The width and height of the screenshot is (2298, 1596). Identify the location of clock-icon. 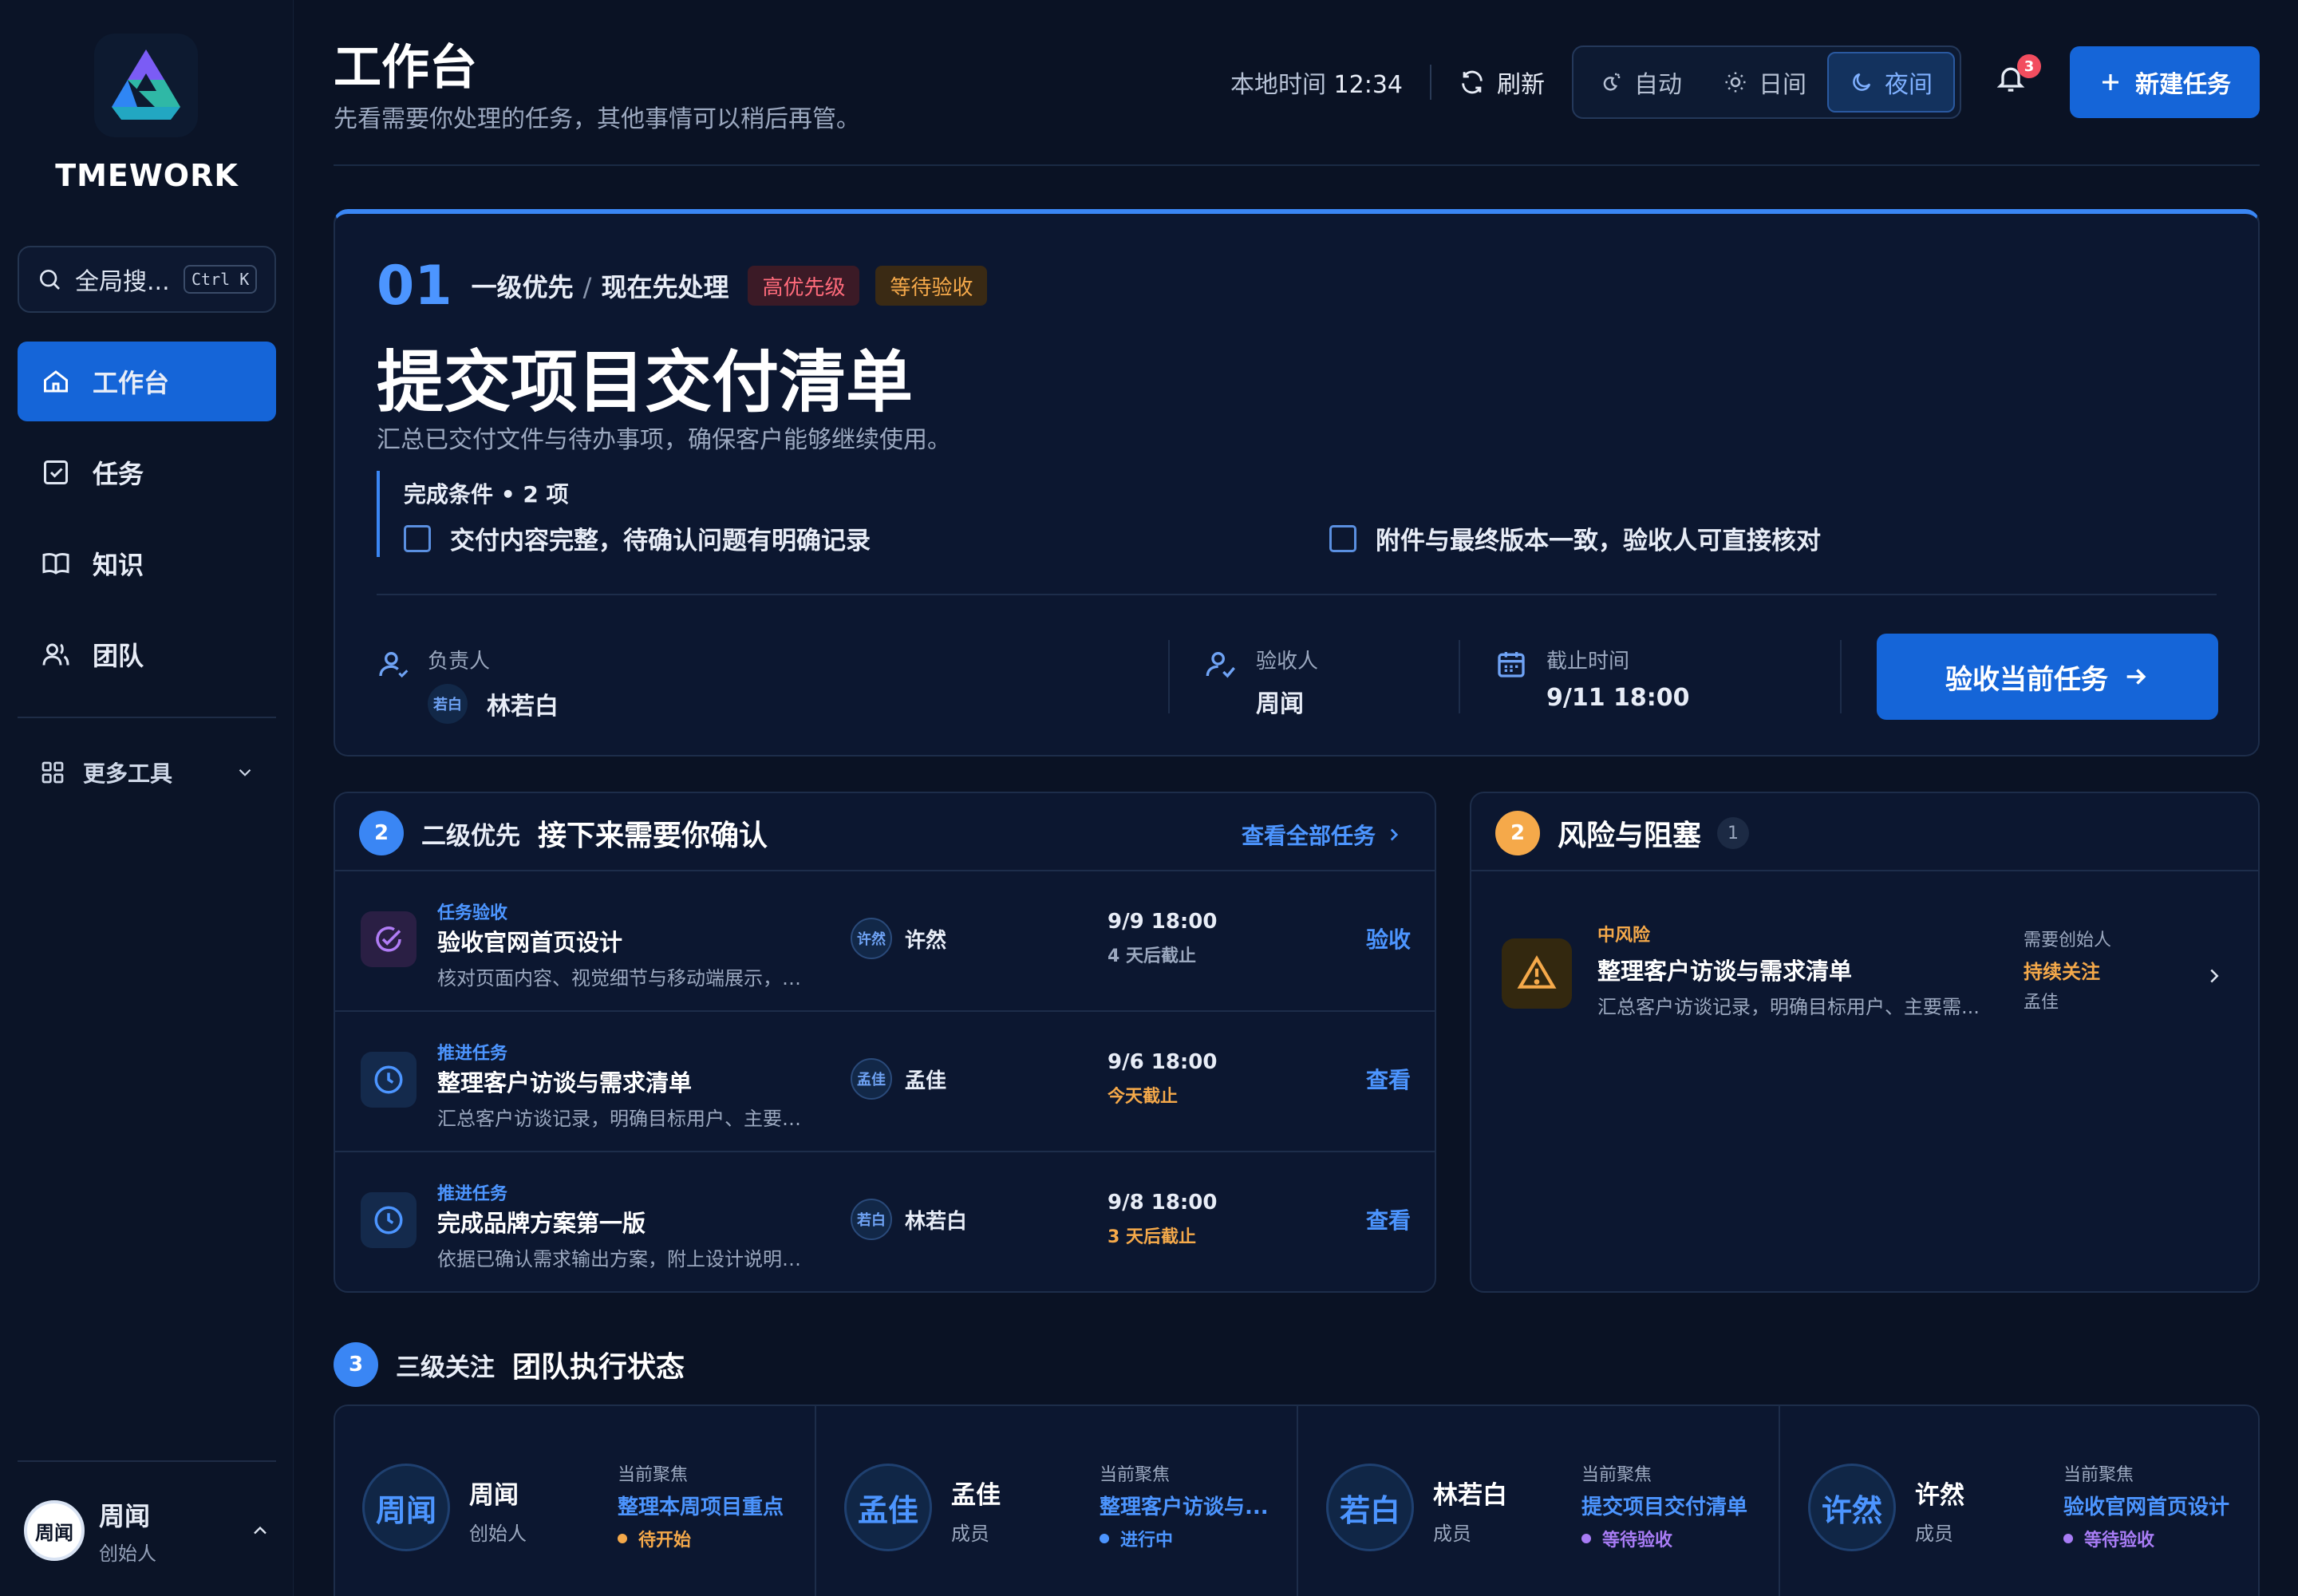
(389, 1220).